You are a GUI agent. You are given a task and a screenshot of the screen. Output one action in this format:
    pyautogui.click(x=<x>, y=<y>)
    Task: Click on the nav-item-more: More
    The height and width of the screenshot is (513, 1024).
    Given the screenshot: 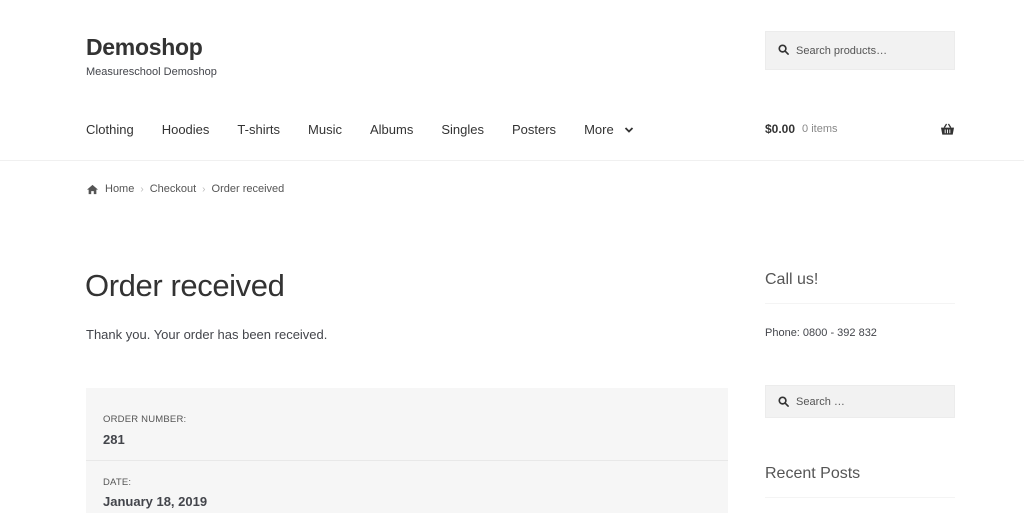 What is the action you would take?
    pyautogui.click(x=609, y=129)
    